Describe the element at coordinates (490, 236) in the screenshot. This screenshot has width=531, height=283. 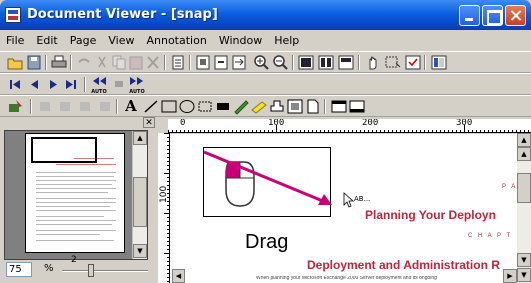
I see `chapter-label: C H A P T` at that location.